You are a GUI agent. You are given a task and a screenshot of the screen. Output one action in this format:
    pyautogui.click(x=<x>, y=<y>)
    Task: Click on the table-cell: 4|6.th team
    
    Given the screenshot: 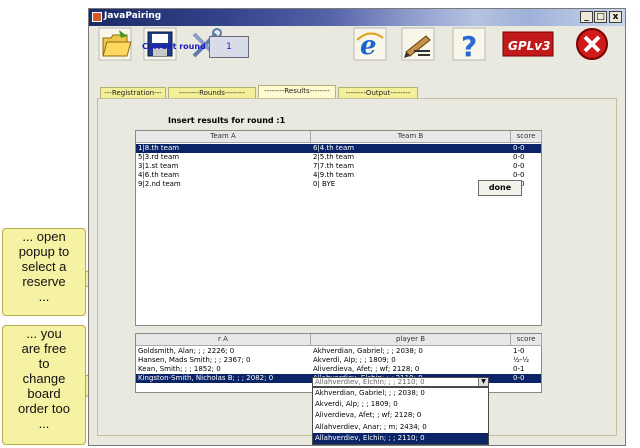 What is the action you would take?
    pyautogui.click(x=223, y=175)
    